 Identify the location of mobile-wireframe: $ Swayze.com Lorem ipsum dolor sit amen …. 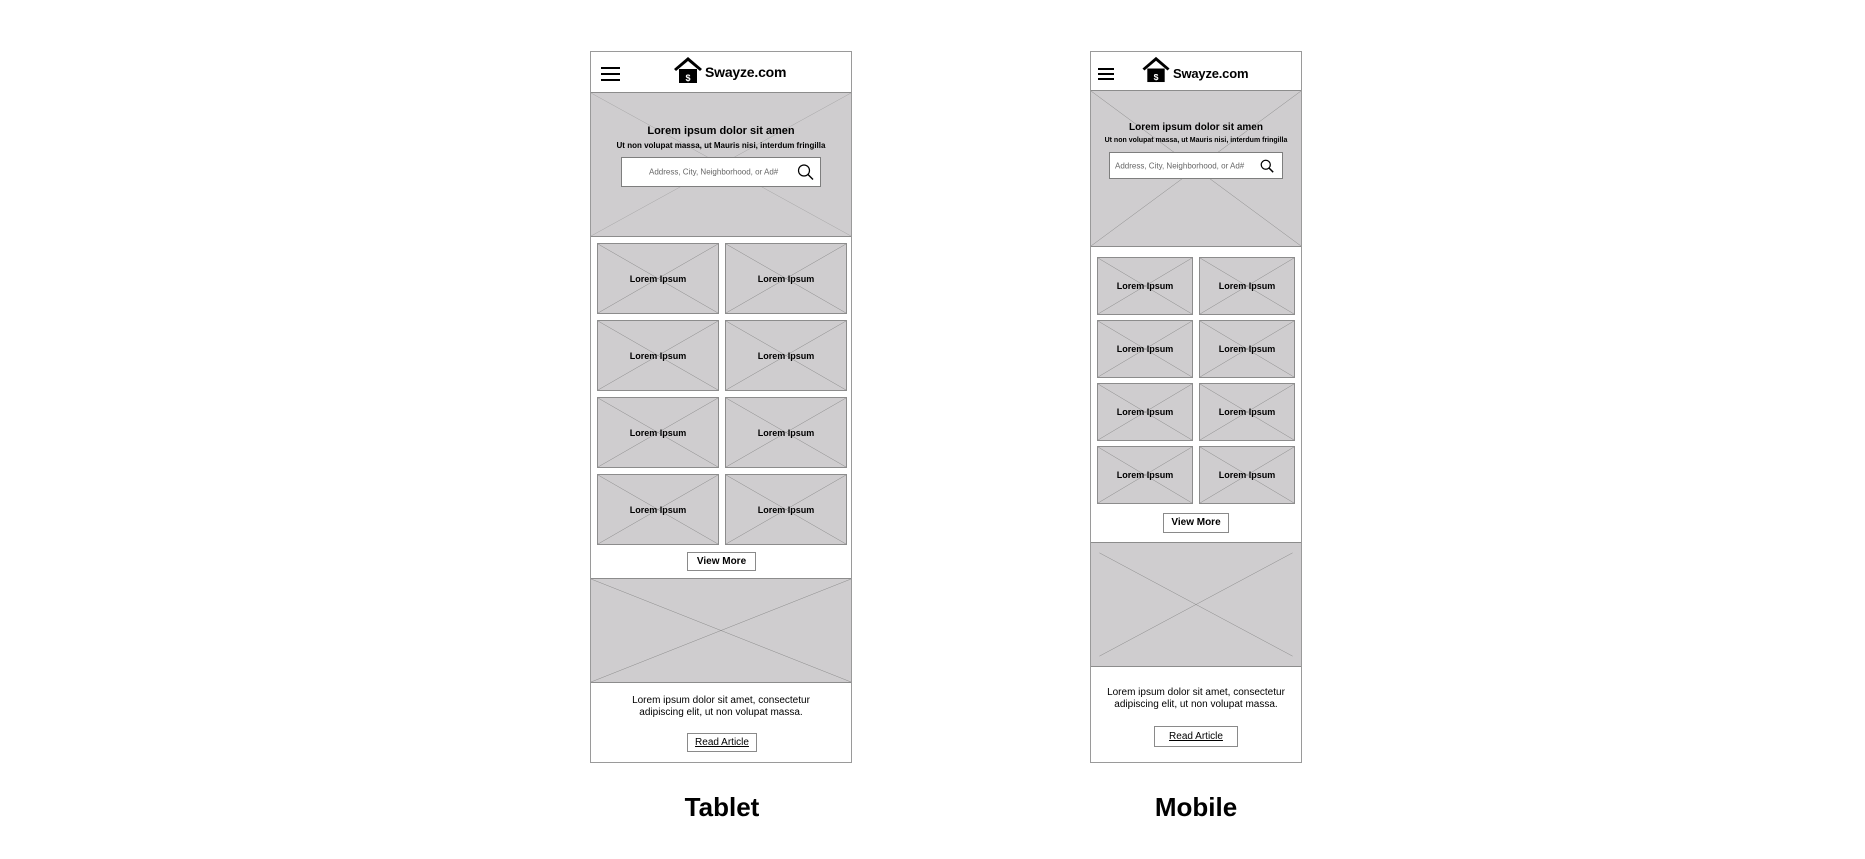
(1196, 407).